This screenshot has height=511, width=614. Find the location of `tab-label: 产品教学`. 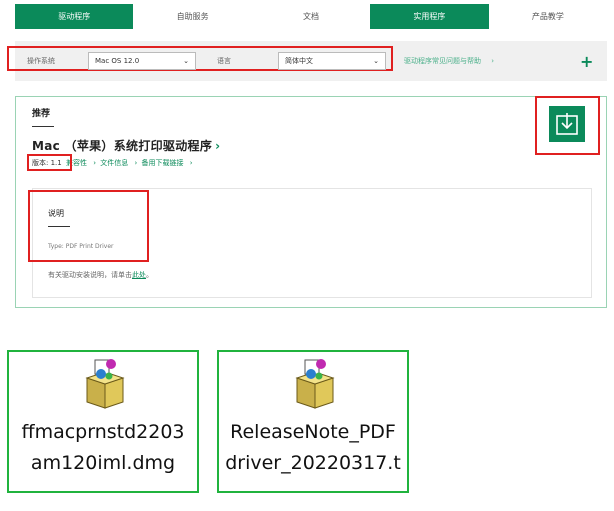

tab-label: 产品教学 is located at coordinates (547, 16).